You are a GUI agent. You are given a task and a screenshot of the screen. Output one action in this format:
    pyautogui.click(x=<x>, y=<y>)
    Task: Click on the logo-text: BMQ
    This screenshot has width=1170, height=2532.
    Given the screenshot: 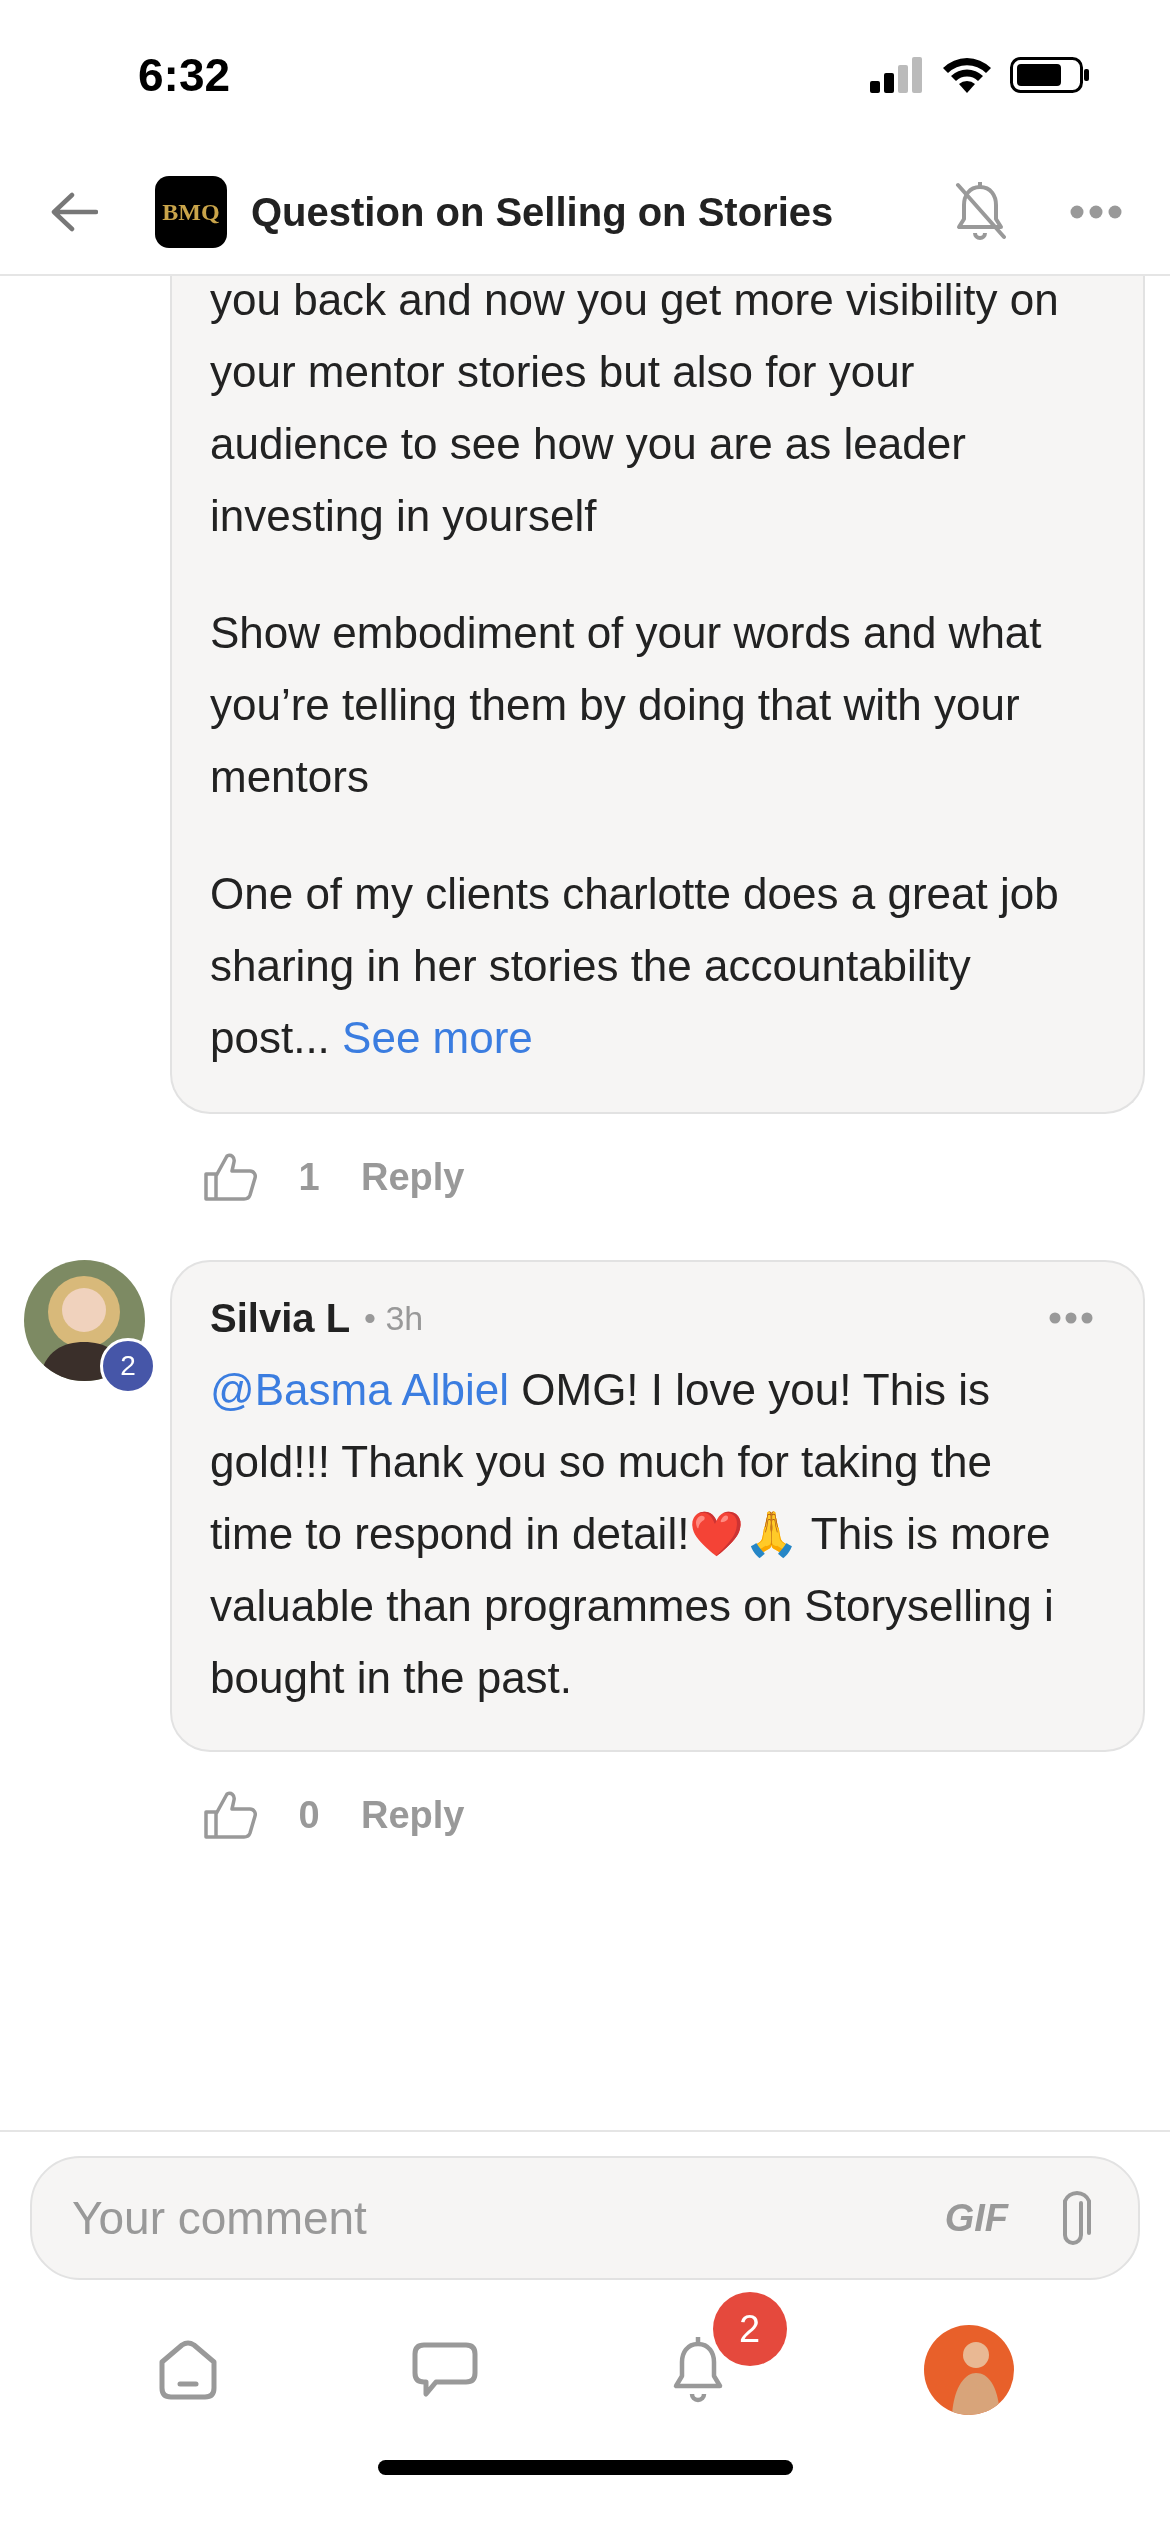 What is the action you would take?
    pyautogui.click(x=191, y=212)
    